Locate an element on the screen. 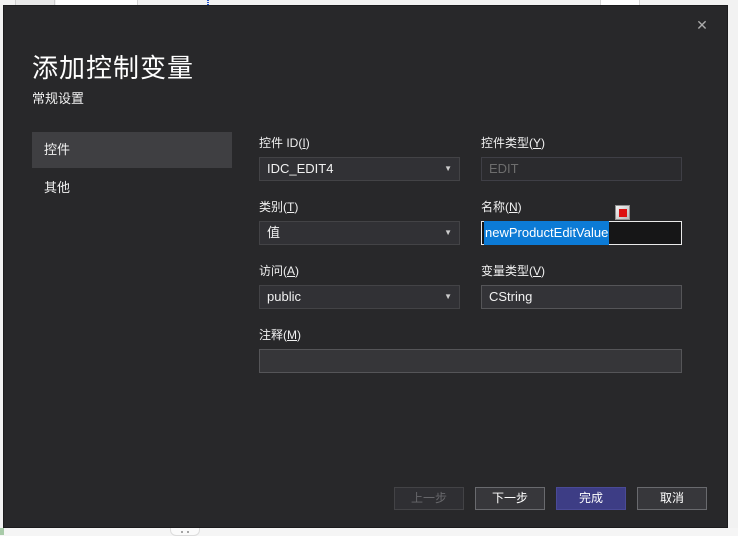  control-id-value: IDC_EDIT4 is located at coordinates (300, 168).